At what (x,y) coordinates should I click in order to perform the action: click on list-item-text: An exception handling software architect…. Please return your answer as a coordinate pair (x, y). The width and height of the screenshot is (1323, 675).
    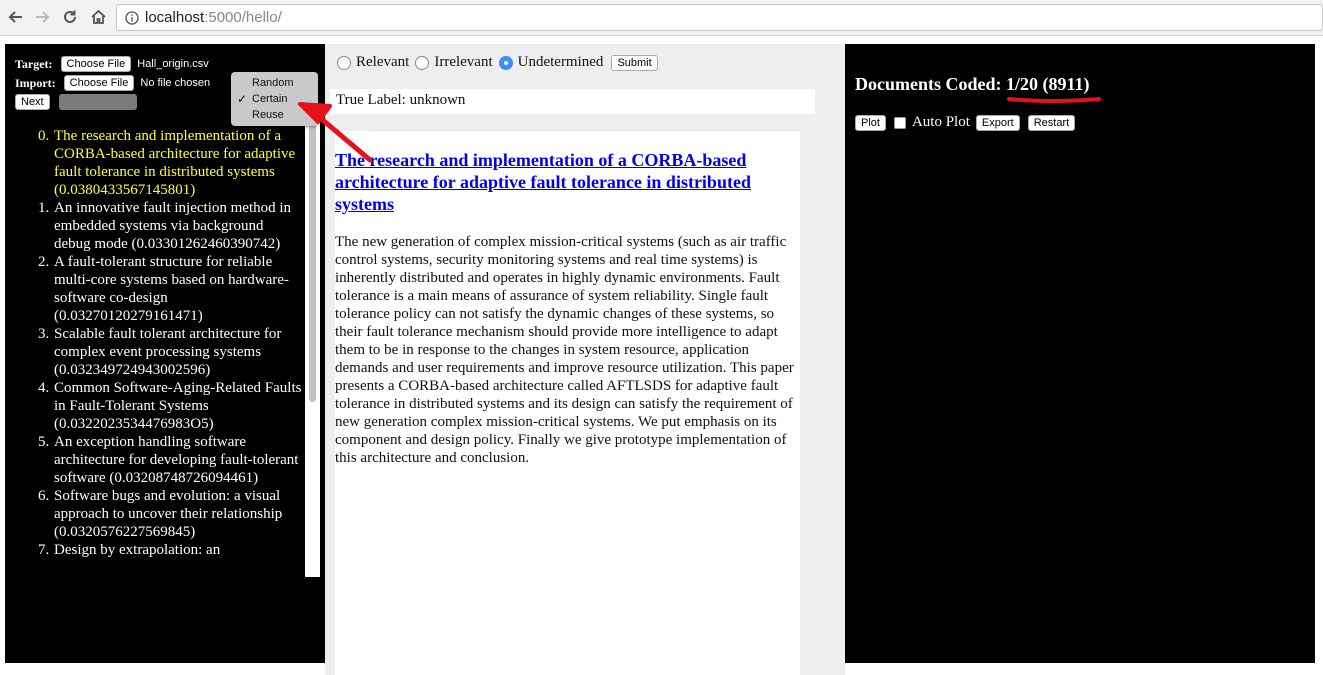
    Looking at the image, I should click on (176, 460).